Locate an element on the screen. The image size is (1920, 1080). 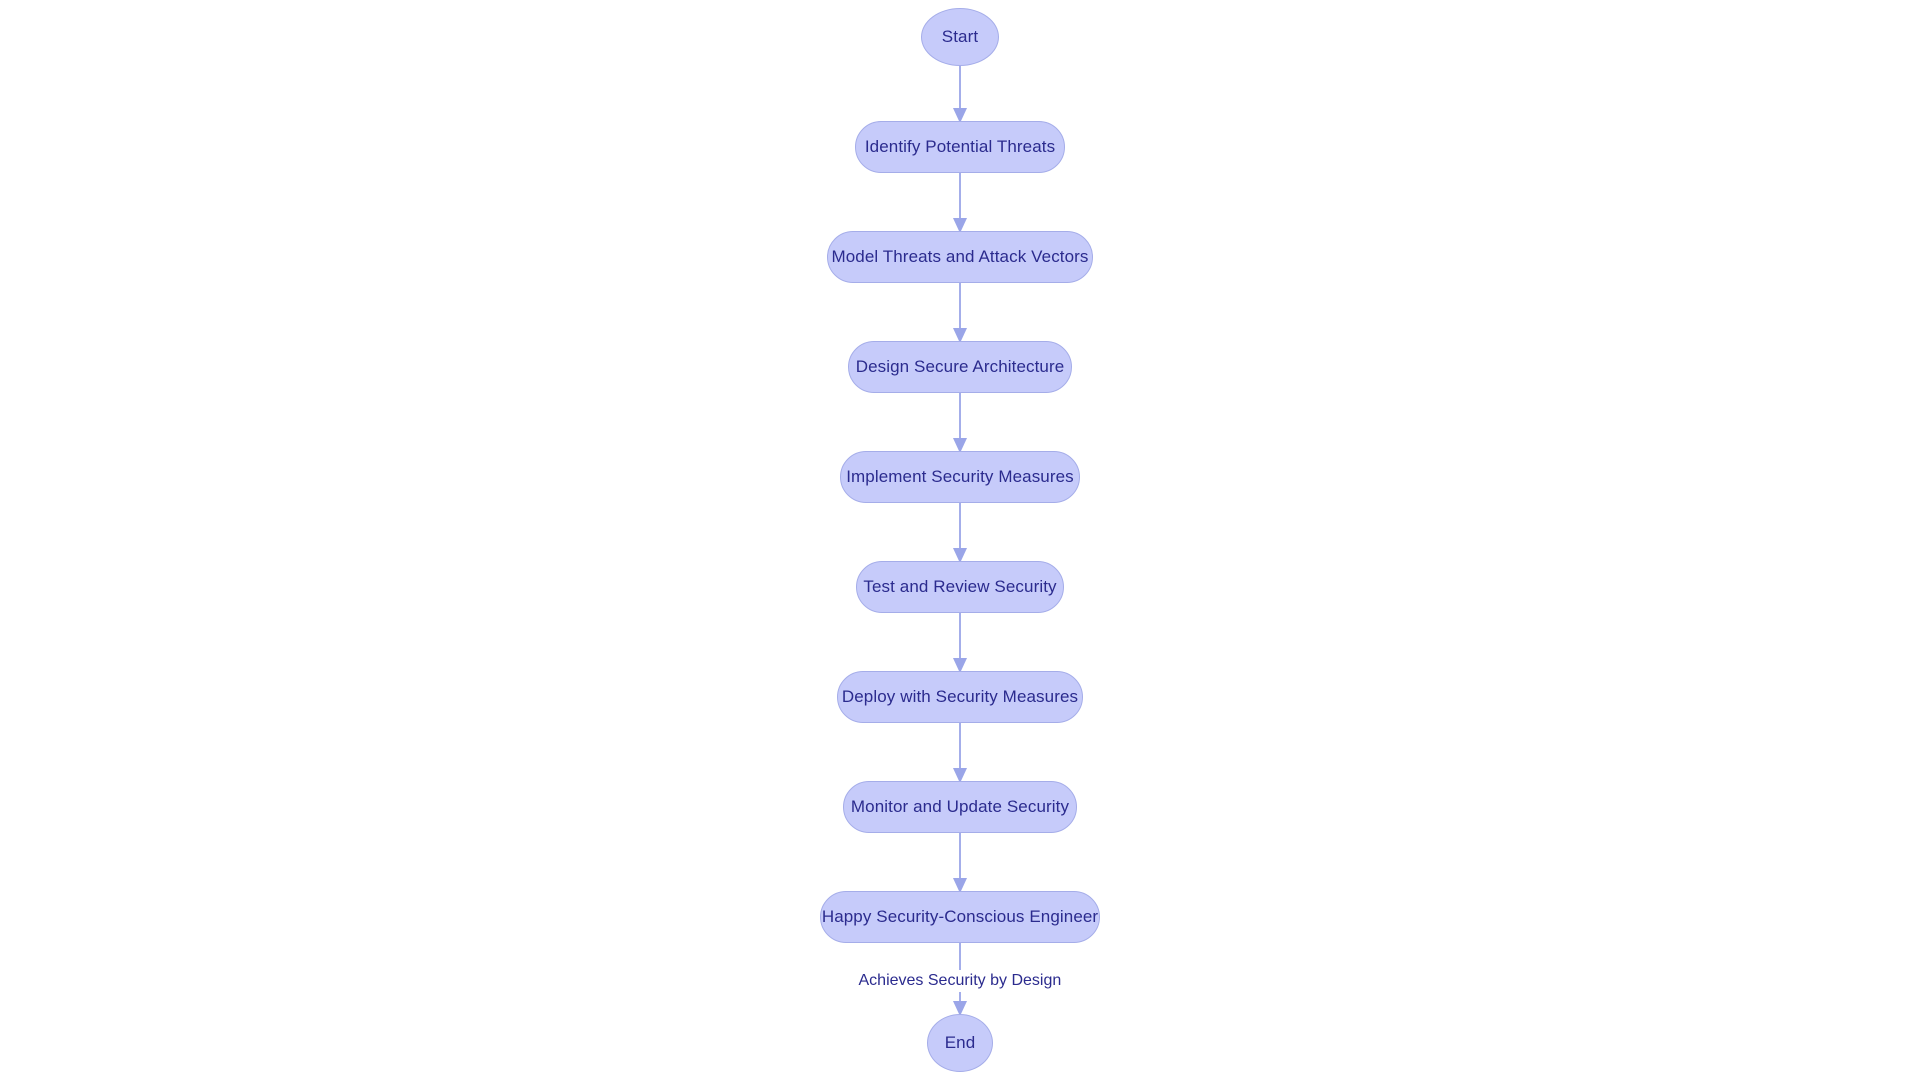
node-label-monitor: Monitor and Update Security is located at coordinates (960, 806).